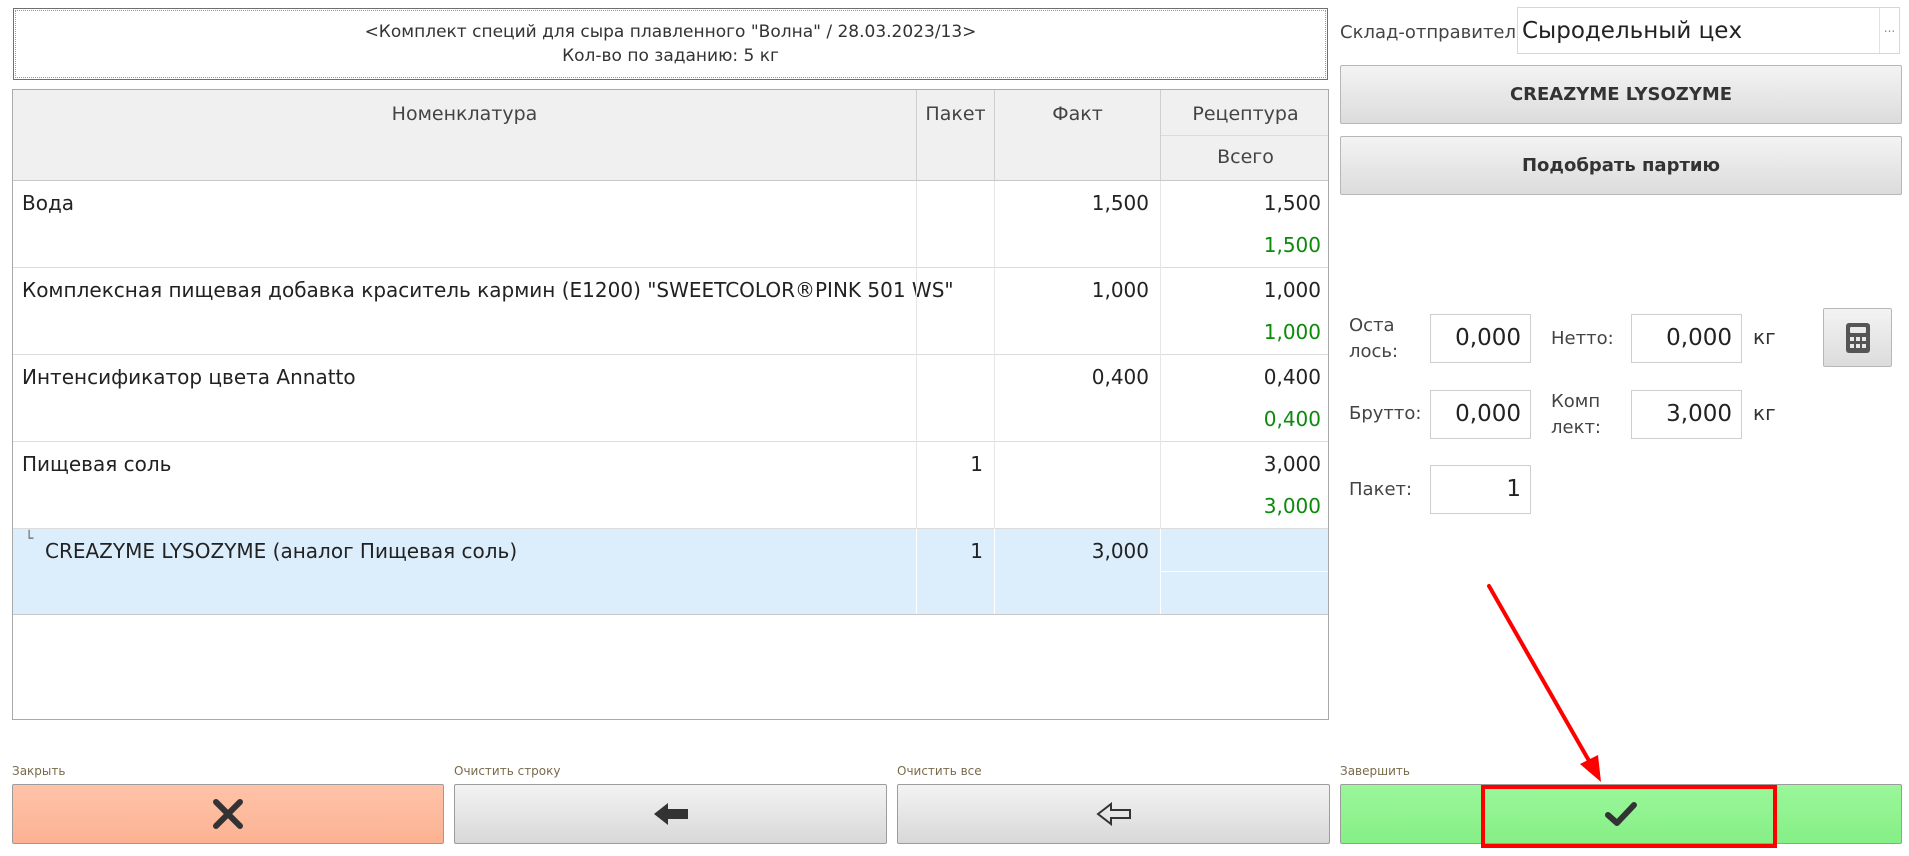  Describe the element at coordinates (670, 485) in the screenshot. I see `table-row: Пищевая соль 1 3,000 3,000` at that location.